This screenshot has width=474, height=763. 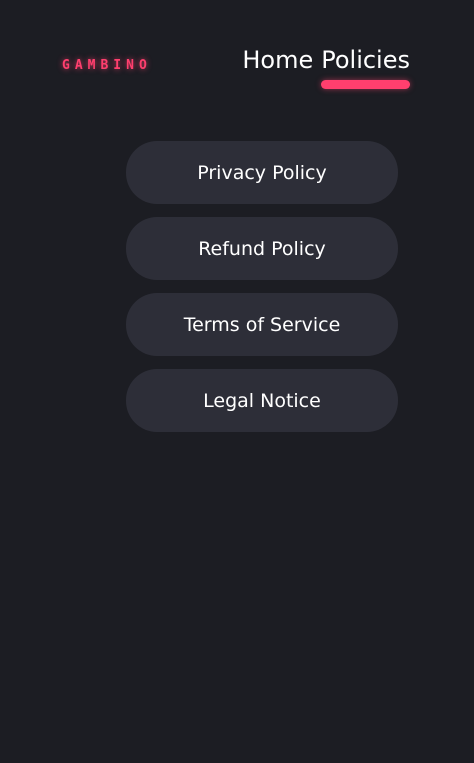 What do you see at coordinates (262, 248) in the screenshot?
I see `refund-policy-button: Refund Policy` at bounding box center [262, 248].